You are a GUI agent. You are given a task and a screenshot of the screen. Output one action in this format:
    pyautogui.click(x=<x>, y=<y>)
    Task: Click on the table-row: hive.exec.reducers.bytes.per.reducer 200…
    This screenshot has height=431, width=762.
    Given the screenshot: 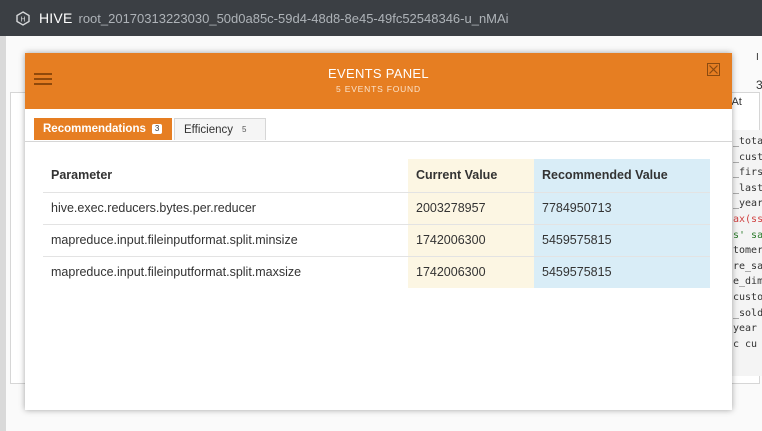 What is the action you would take?
    pyautogui.click(x=376, y=207)
    